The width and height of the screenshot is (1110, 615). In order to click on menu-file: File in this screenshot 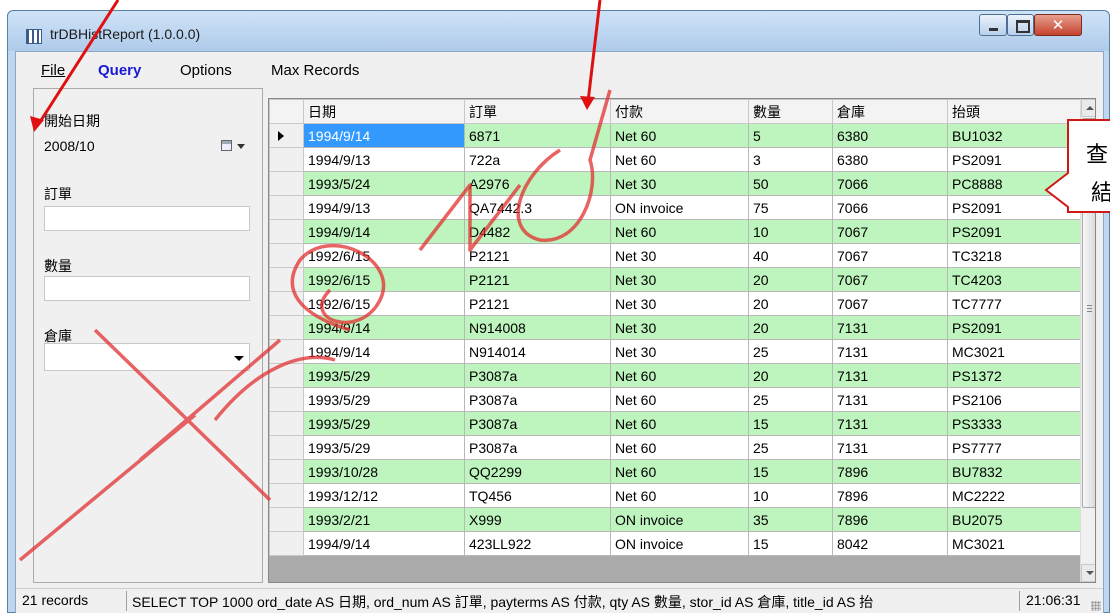, I will do `click(53, 70)`.